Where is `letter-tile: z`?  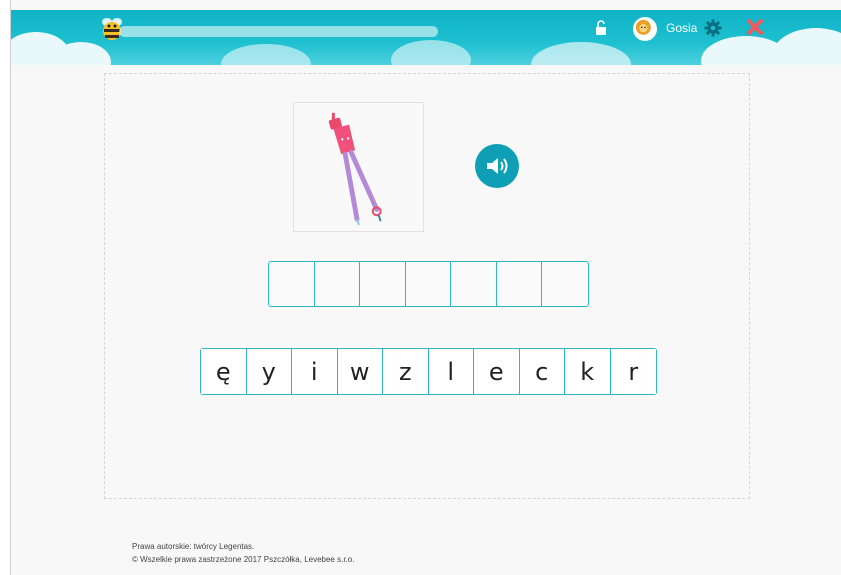 letter-tile: z is located at coordinates (406, 371).